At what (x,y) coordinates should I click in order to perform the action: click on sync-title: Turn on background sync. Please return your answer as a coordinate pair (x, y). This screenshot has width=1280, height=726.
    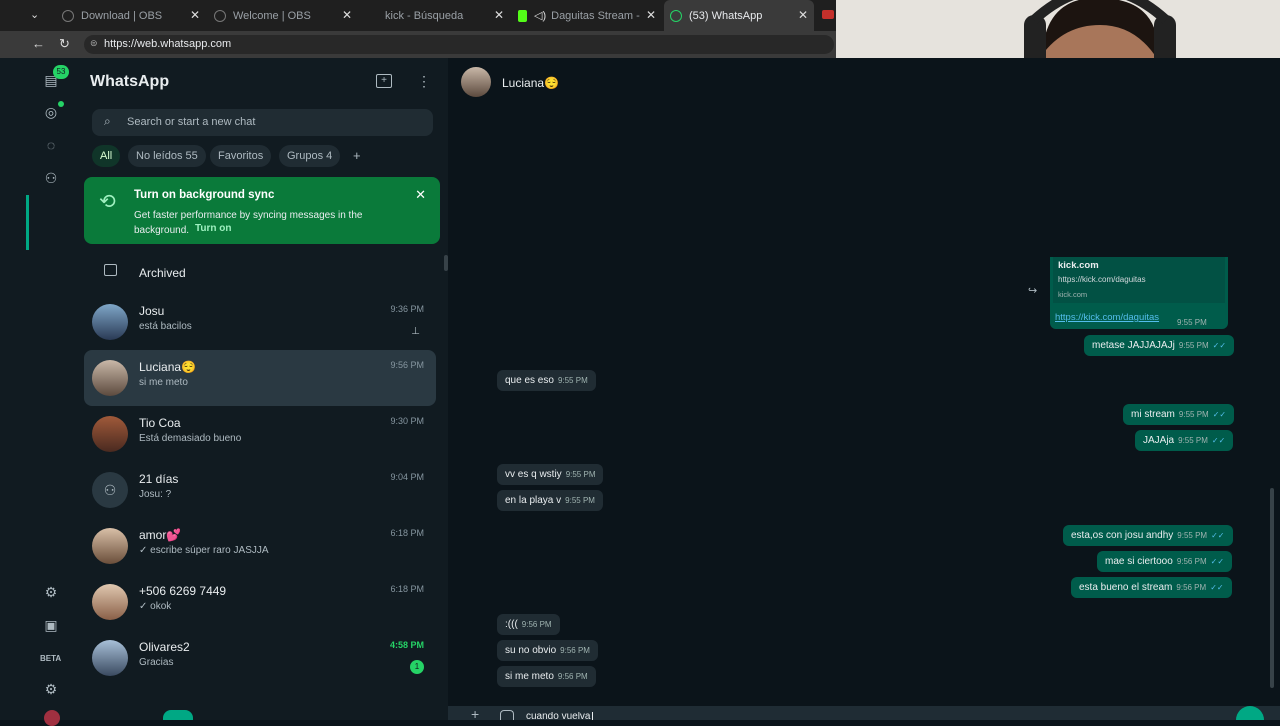
    Looking at the image, I should click on (204, 195).